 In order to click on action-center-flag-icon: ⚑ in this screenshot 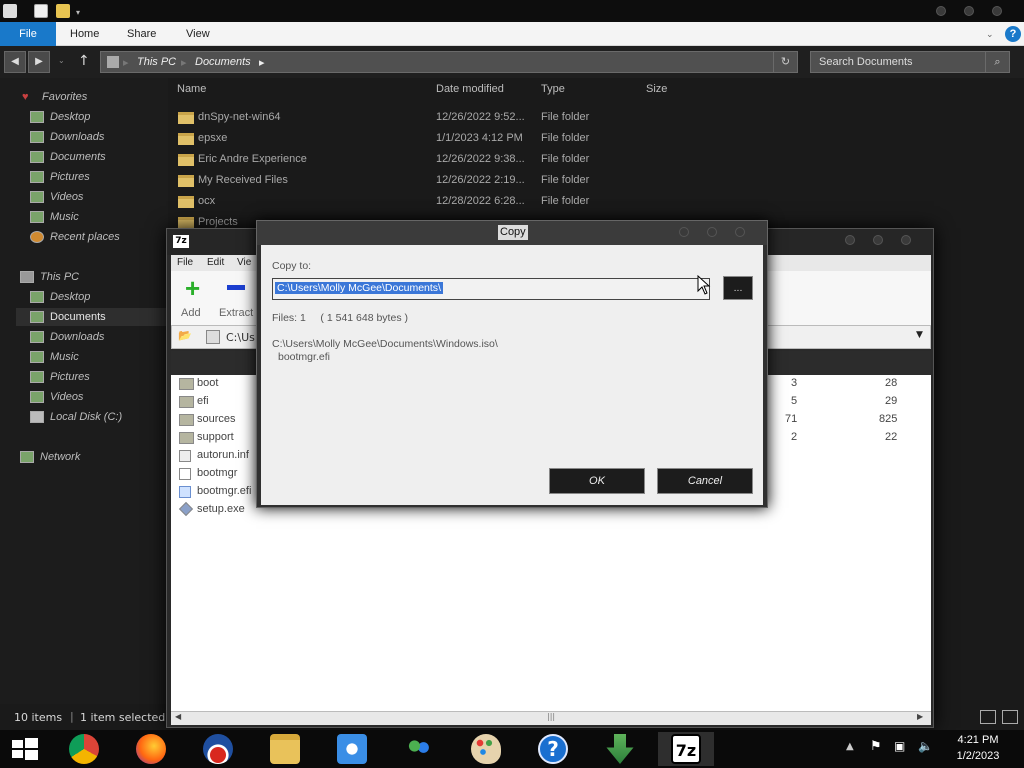, I will do `click(876, 746)`.